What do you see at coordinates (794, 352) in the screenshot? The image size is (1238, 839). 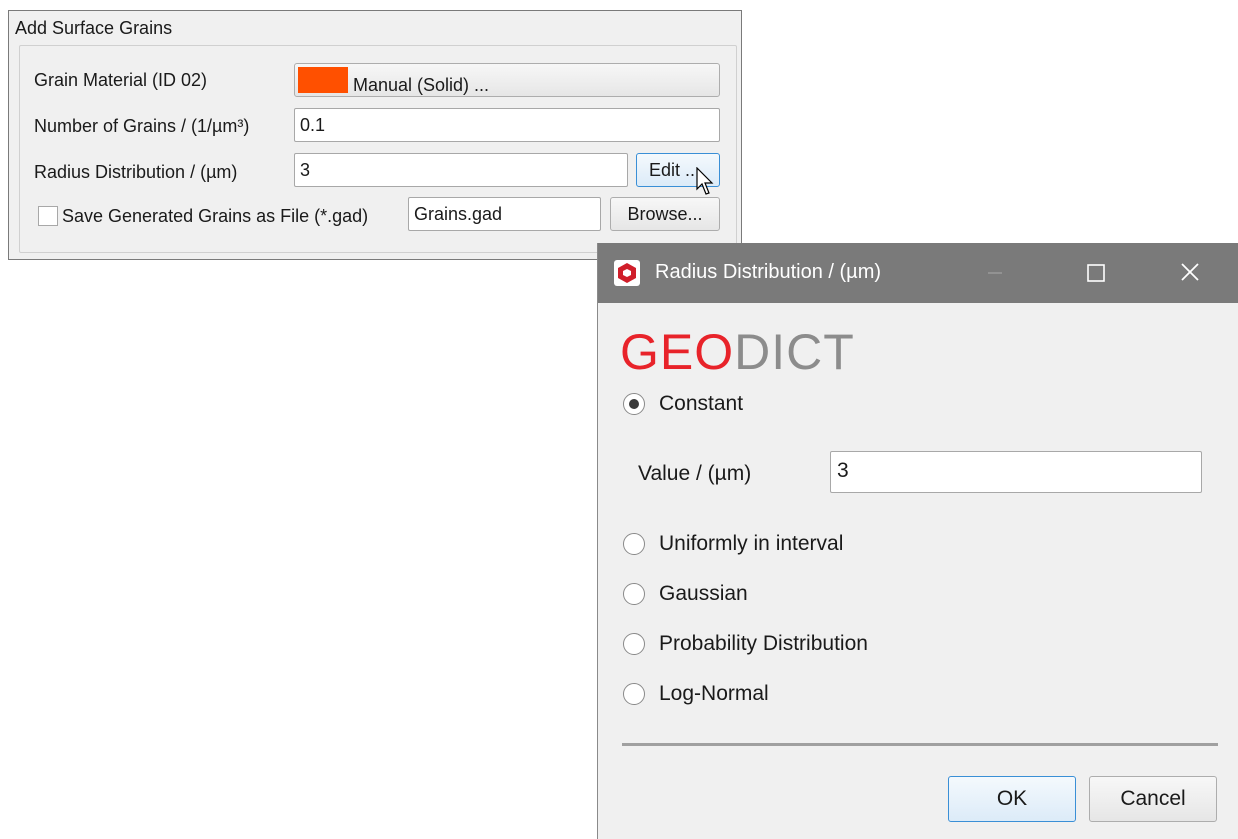 I see `logo-dict: DICT` at bounding box center [794, 352].